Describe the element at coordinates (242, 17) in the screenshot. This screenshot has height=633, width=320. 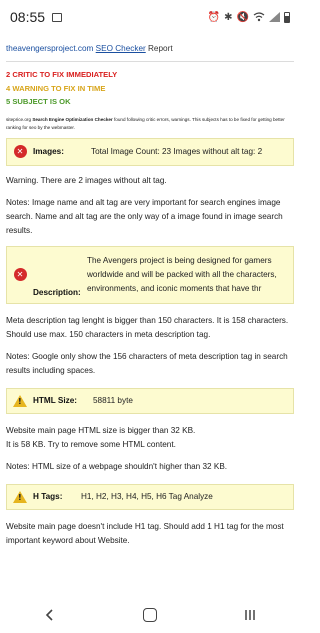
I see `mute-icon: 🔇` at that location.